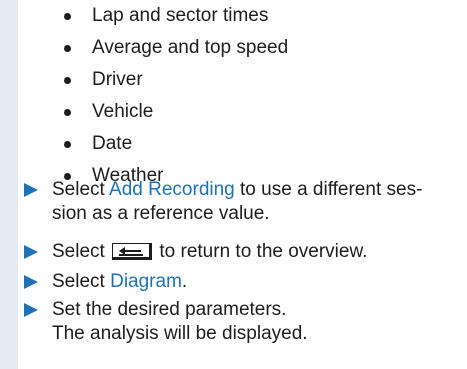 The width and height of the screenshot is (467, 369). What do you see at coordinates (180, 333) in the screenshot?
I see `step-result-text: The analysis will be displayed.` at bounding box center [180, 333].